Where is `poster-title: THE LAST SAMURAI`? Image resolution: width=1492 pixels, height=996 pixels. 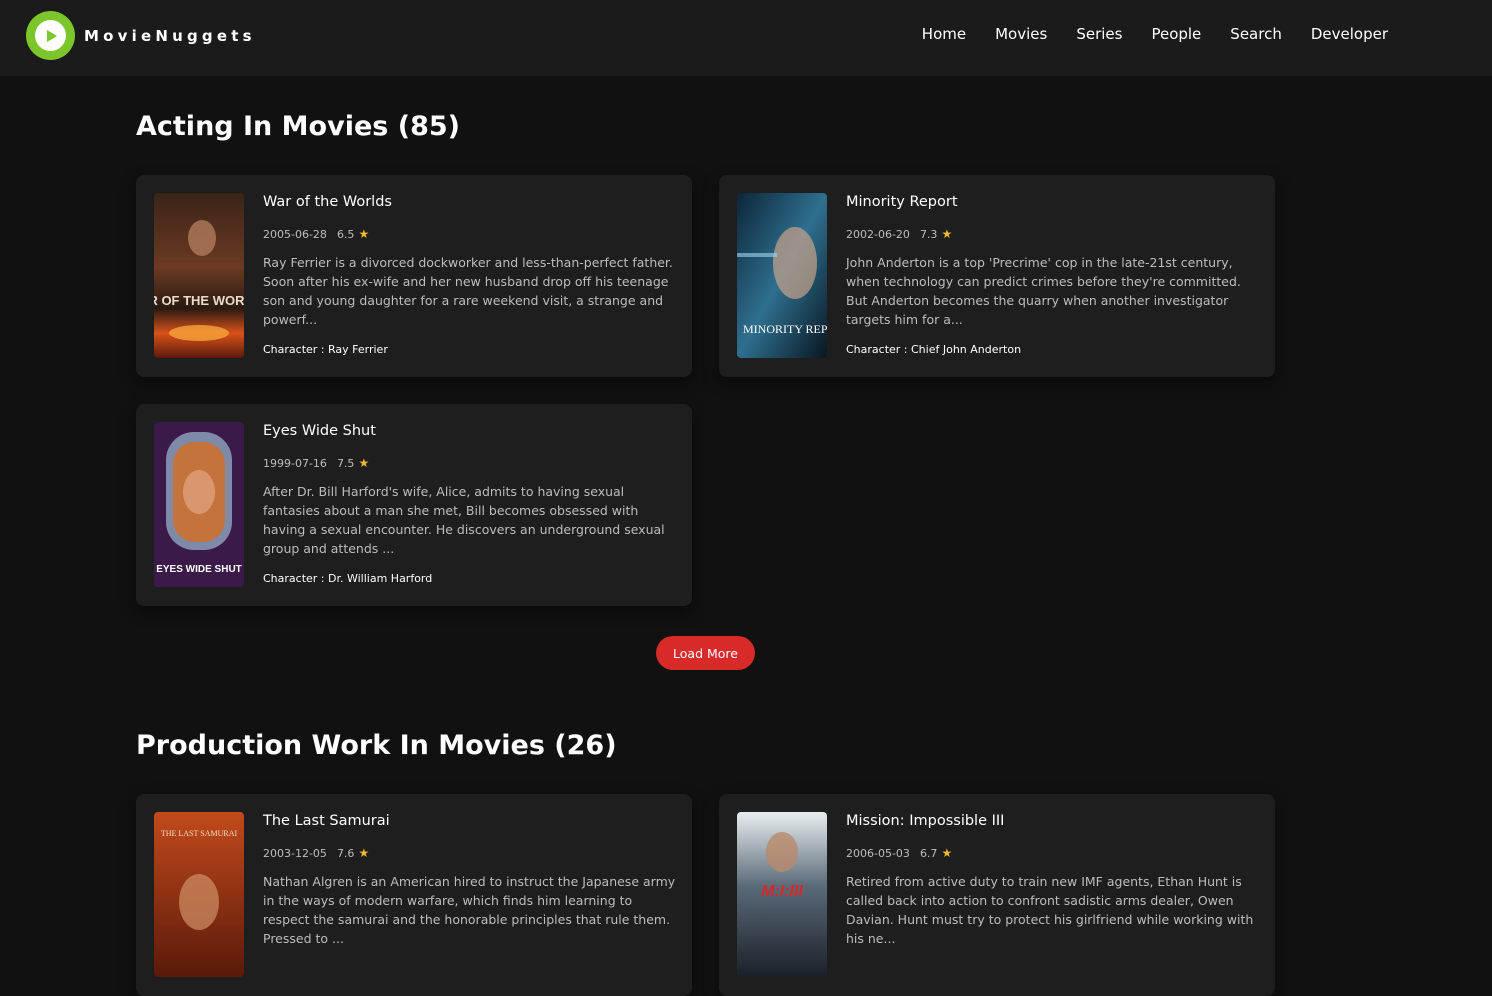 poster-title: THE LAST SAMURAI is located at coordinates (199, 833).